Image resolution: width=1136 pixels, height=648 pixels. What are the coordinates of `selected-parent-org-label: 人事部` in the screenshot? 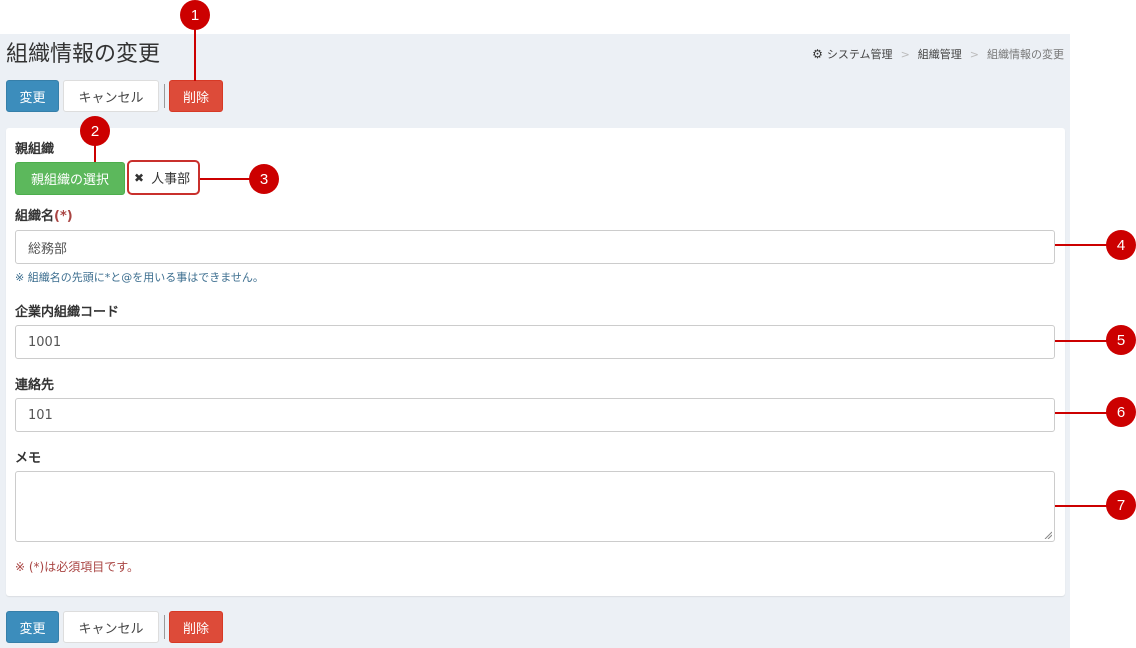 It's located at (171, 179).